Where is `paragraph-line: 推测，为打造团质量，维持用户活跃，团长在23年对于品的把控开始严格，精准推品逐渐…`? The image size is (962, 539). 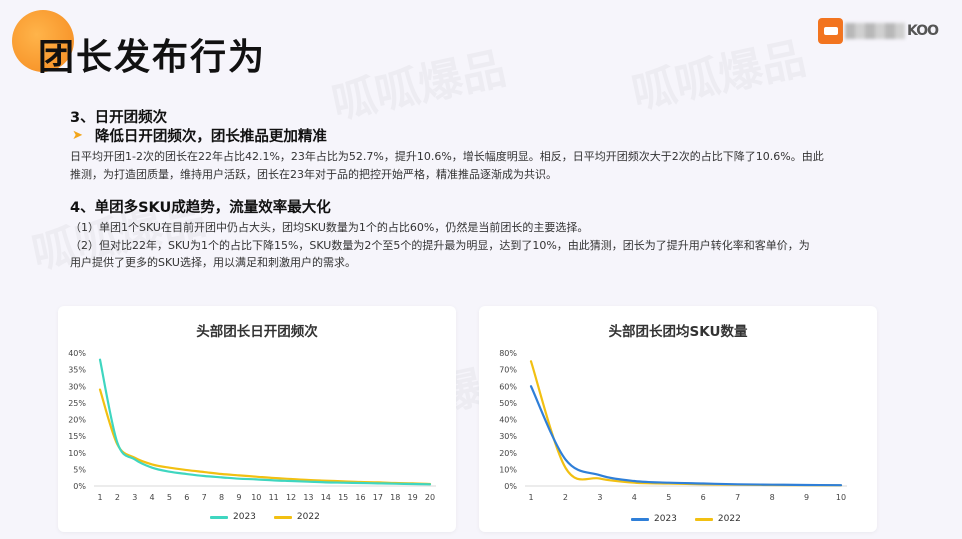 paragraph-line: 推测，为打造团质量，维持用户活跃，团长在23年对于品的把控开始严格，精准推品逐渐… is located at coordinates (313, 174).